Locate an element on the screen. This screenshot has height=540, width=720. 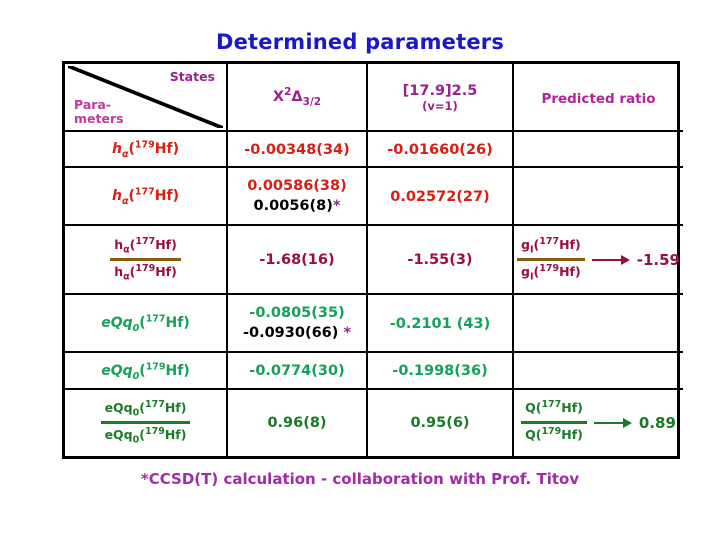
cell-x2delta: -0.00348(34) is located at coordinates (297, 149).